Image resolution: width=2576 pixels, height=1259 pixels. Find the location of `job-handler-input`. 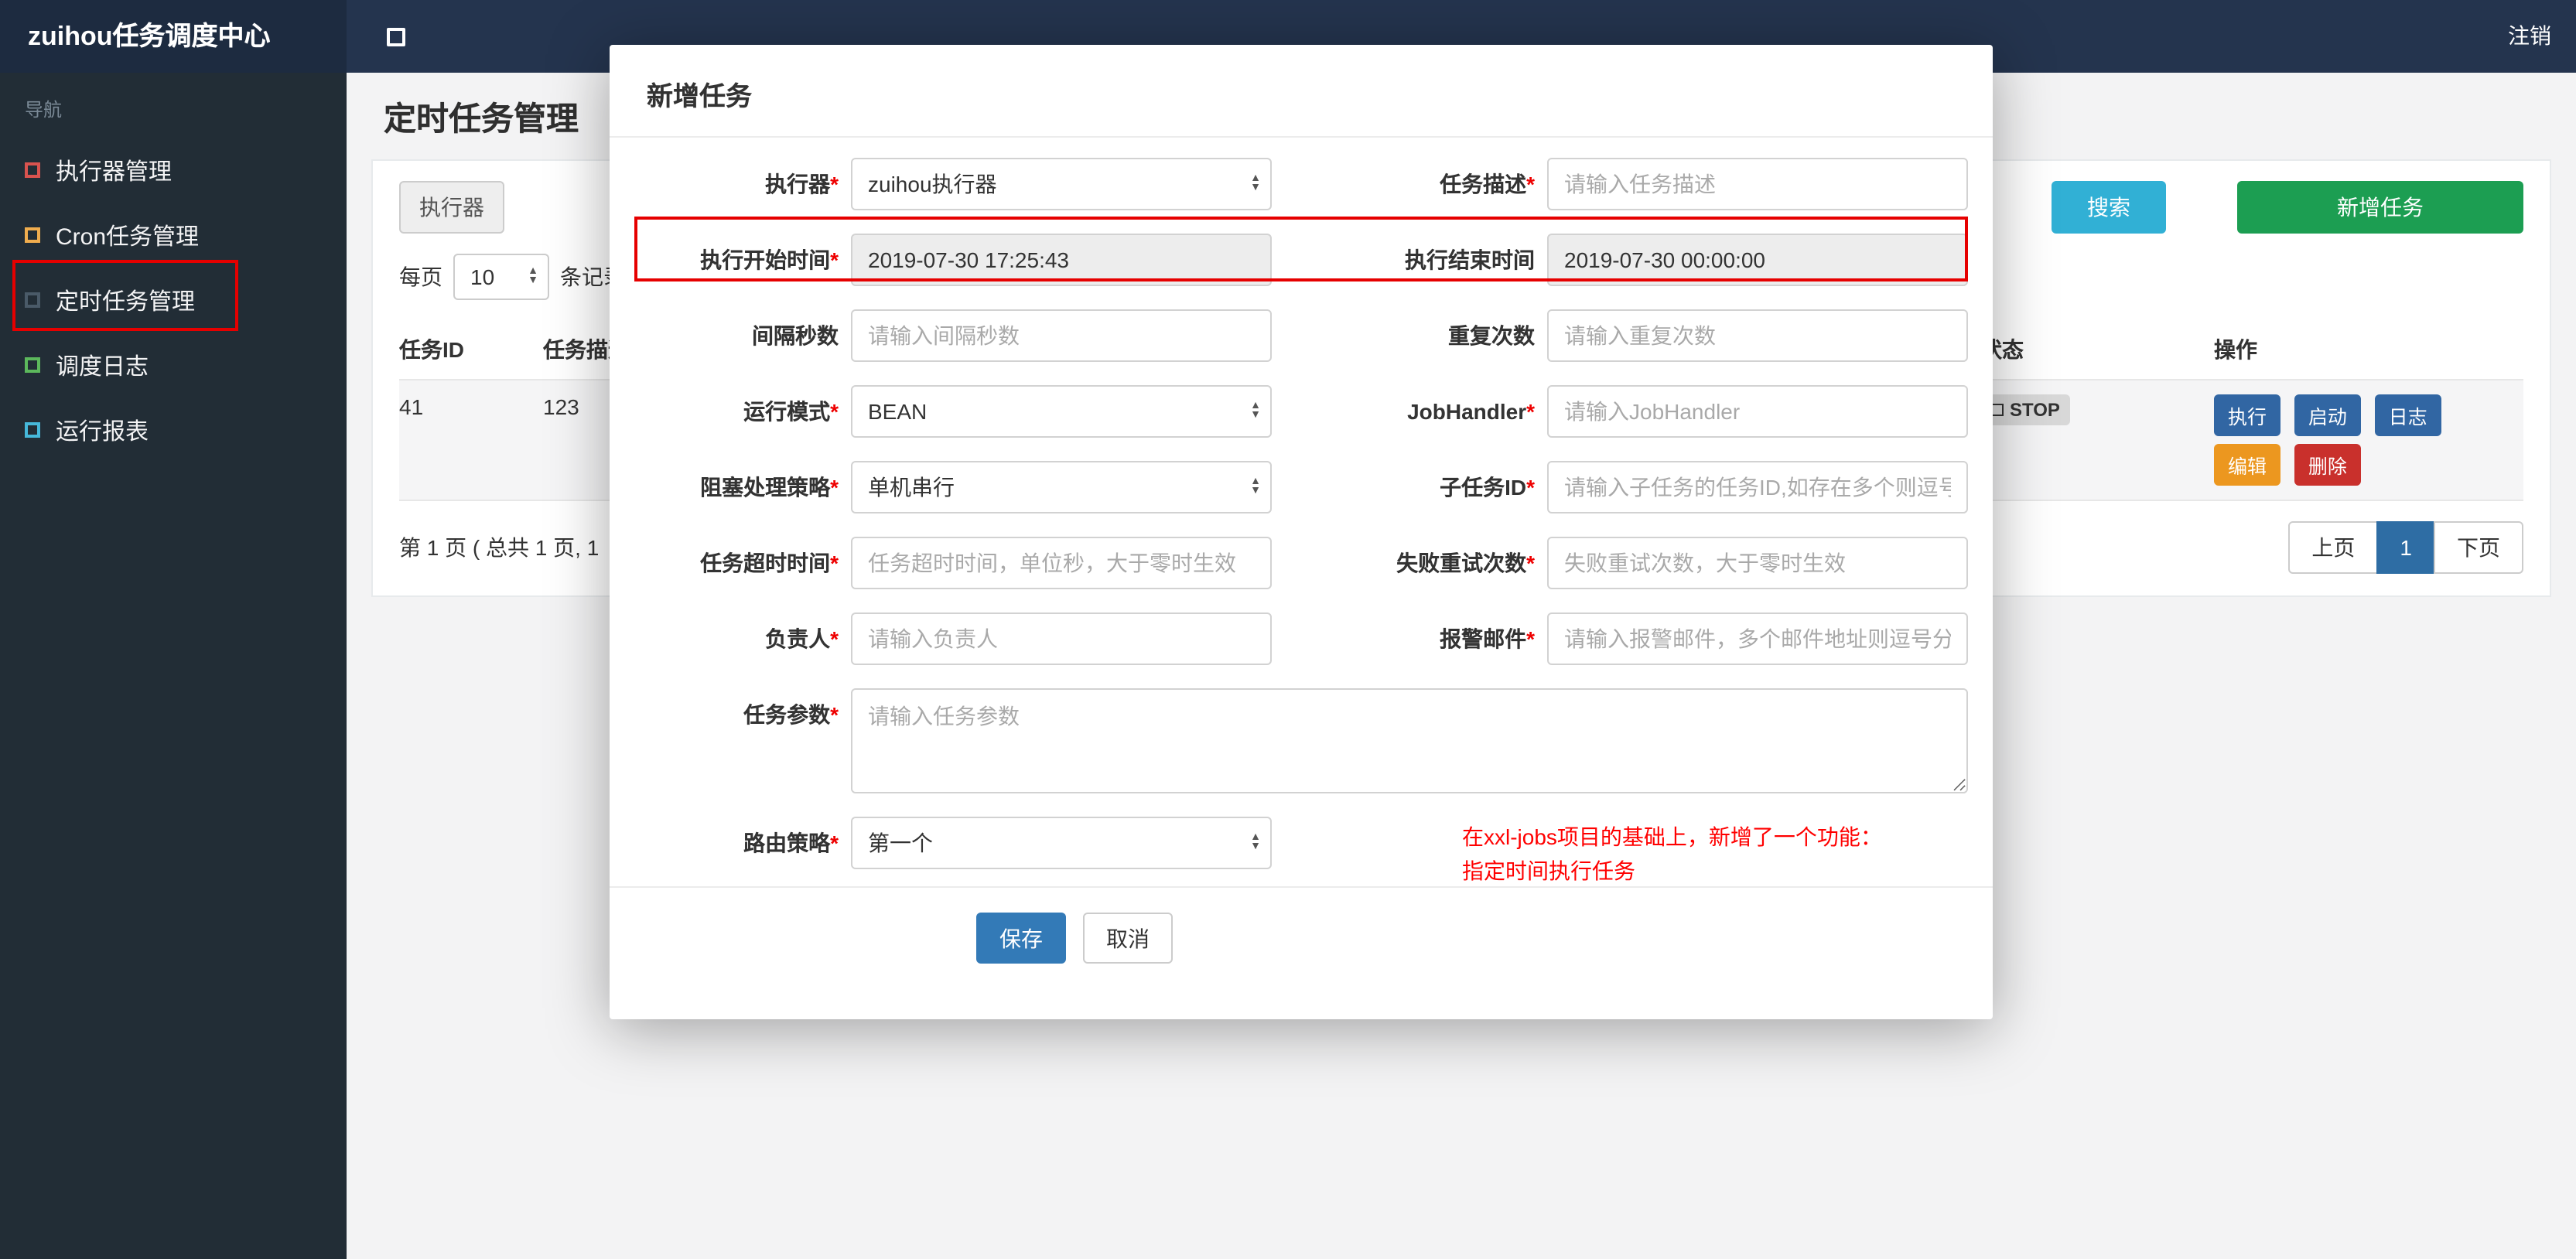

job-handler-input is located at coordinates (1757, 412).